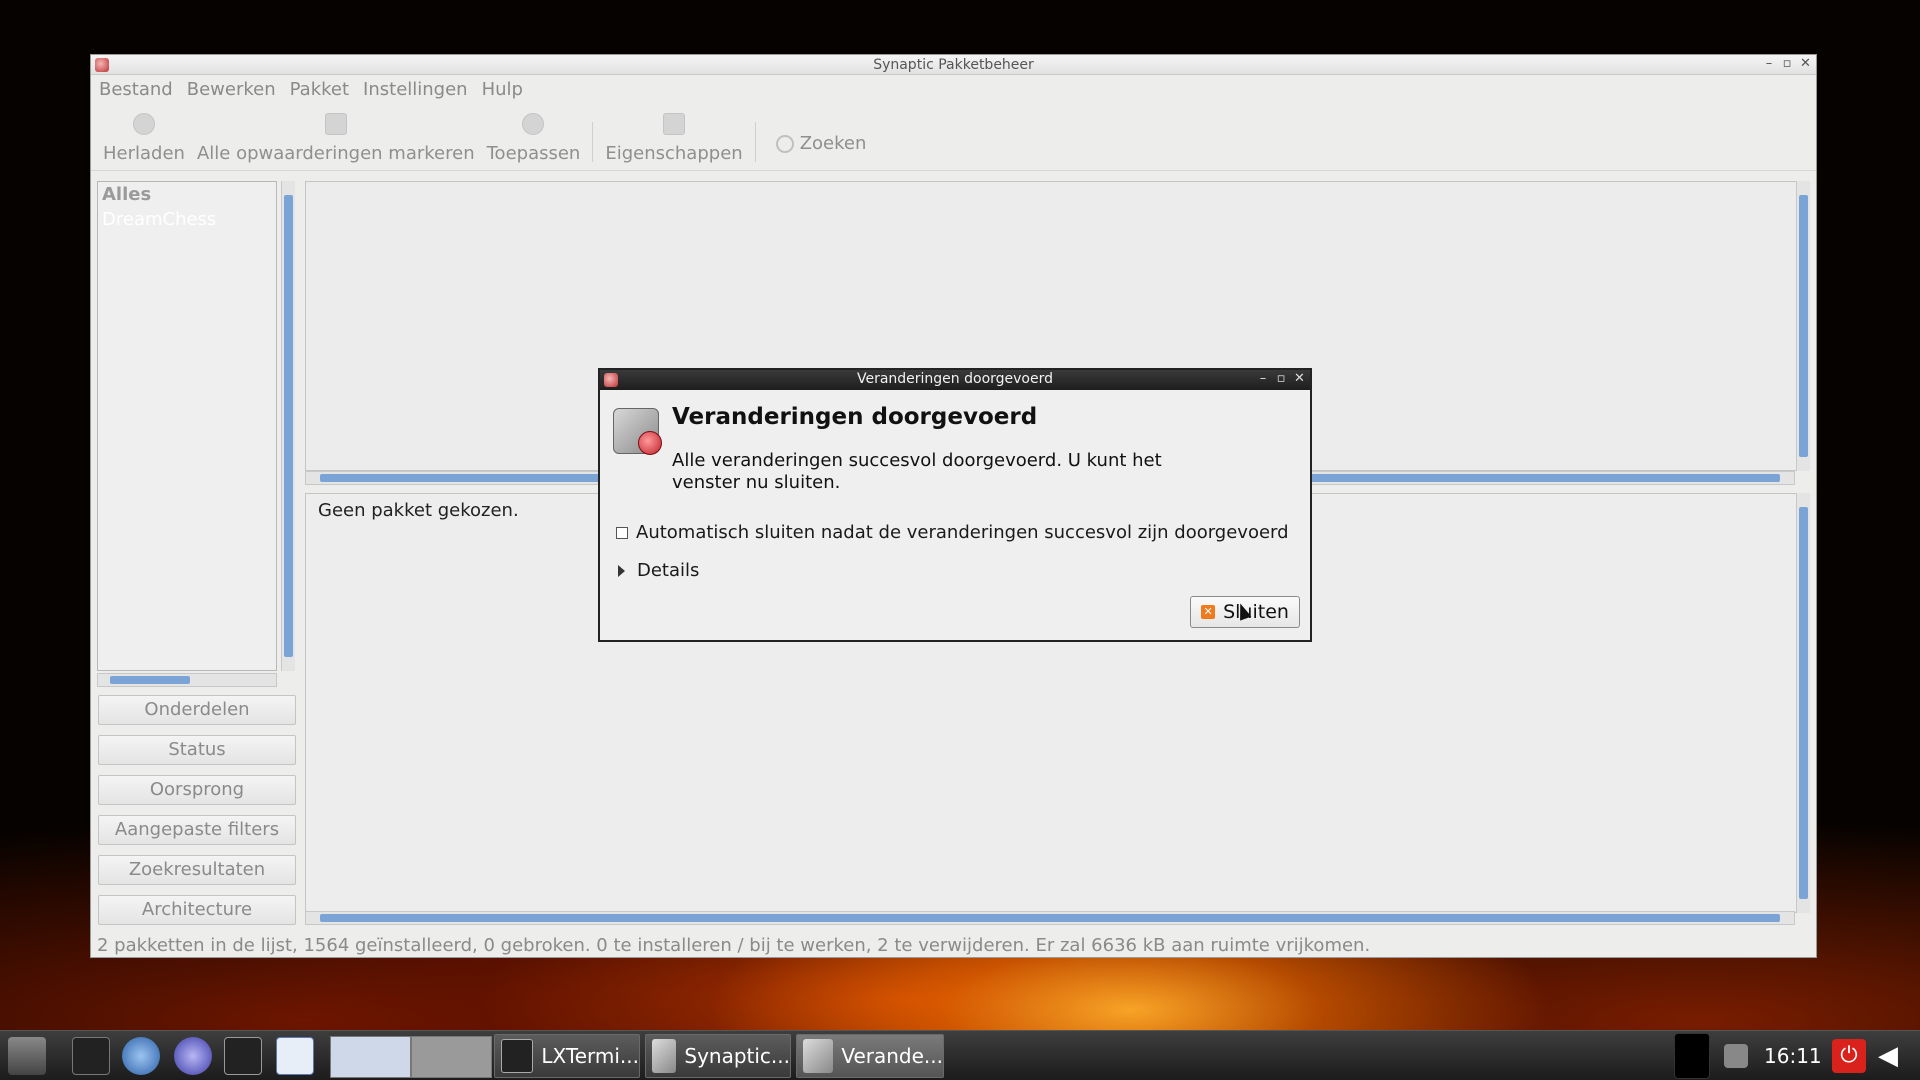 The width and height of the screenshot is (1920, 1080). Describe the element at coordinates (533, 138) in the screenshot. I see `apply-button: Toepassen` at that location.